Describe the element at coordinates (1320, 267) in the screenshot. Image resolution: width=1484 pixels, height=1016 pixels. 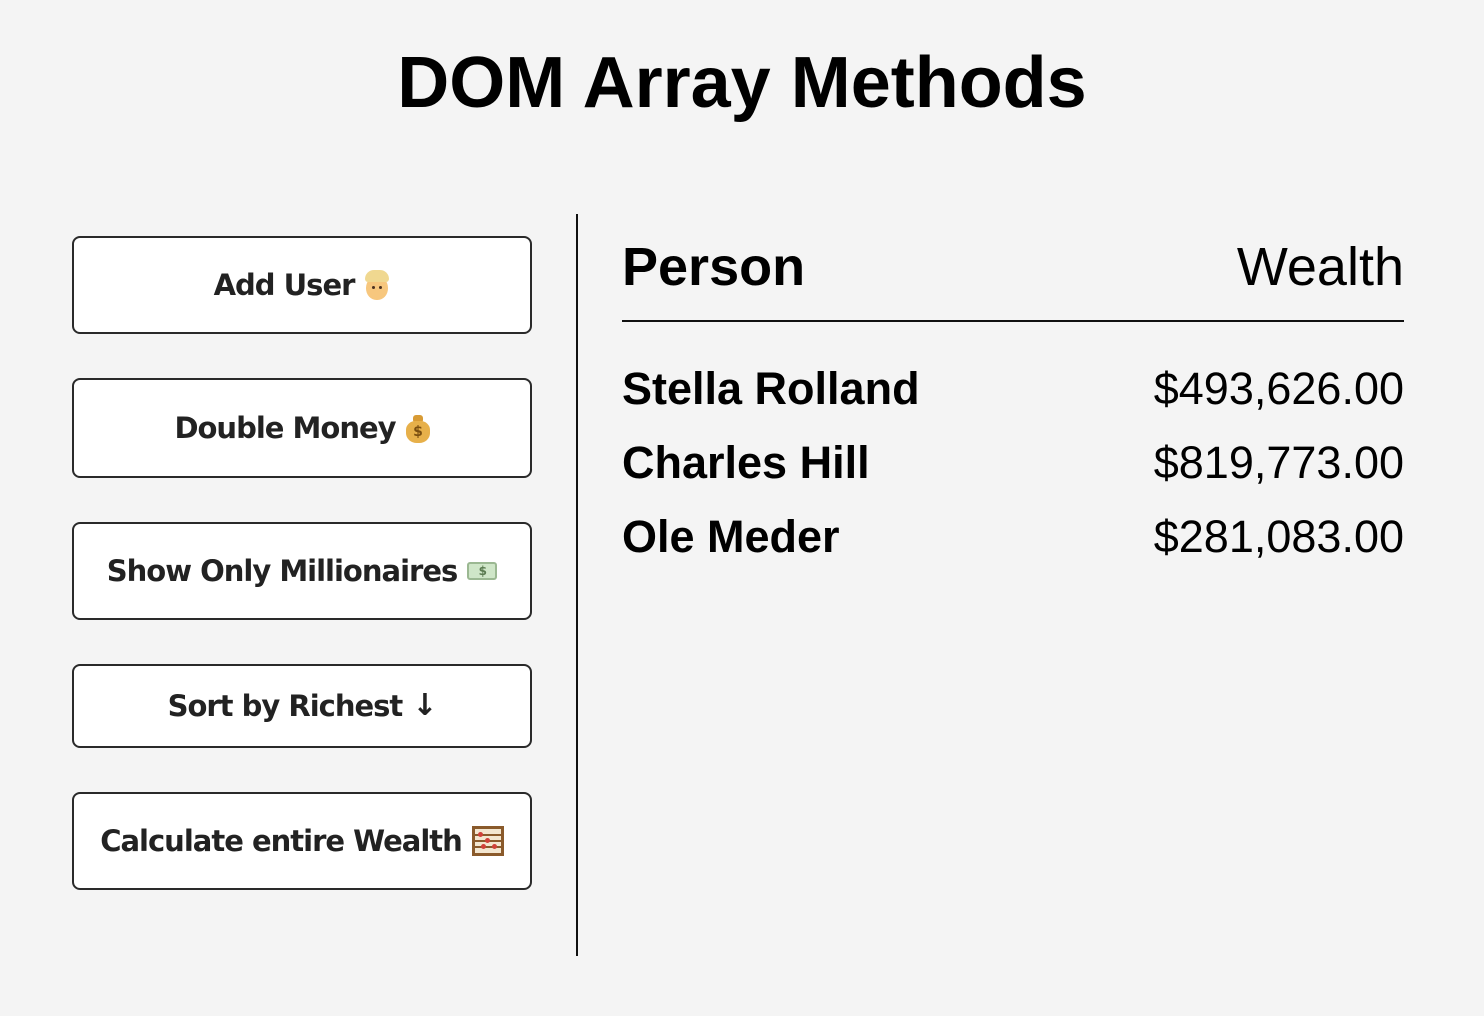
I see `wealth-column-header: Wealth` at that location.